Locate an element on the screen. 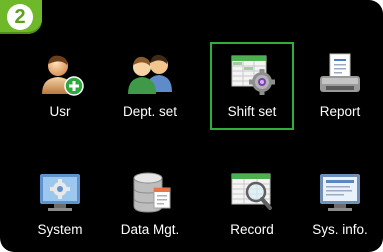 This screenshot has height=252, width=383. menu-label: Sys. info. is located at coordinates (340, 229).